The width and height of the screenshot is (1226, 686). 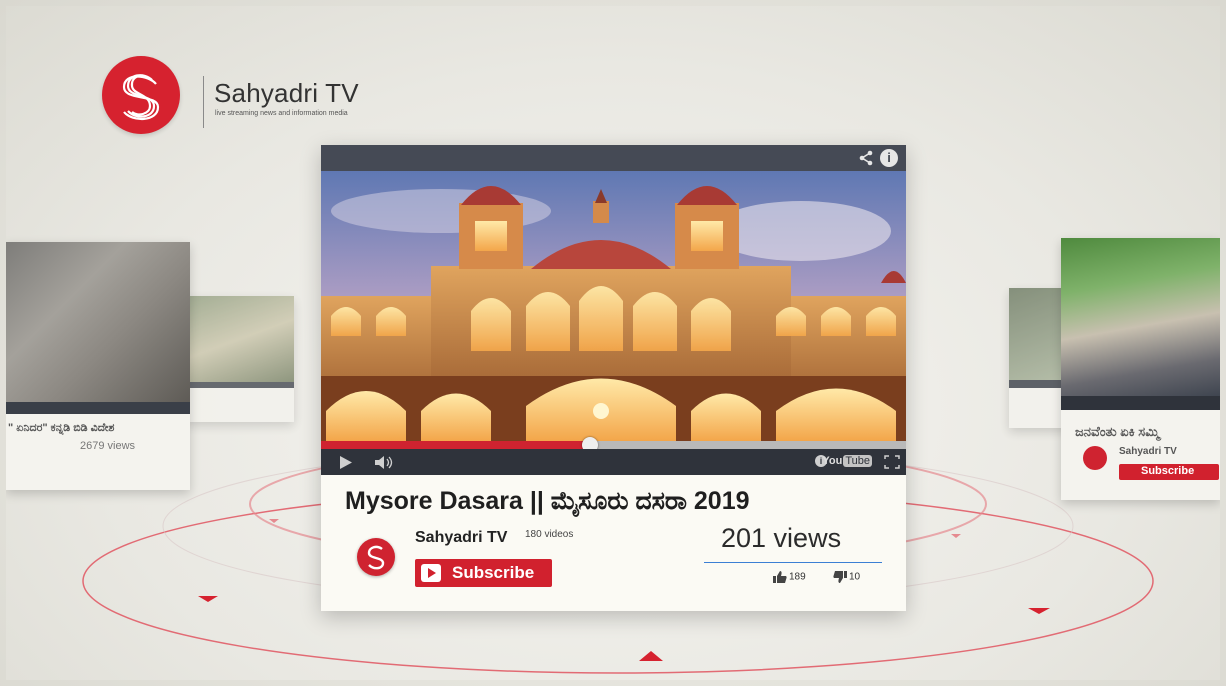 What do you see at coordinates (889, 158) in the screenshot?
I see `info-icon: i` at bounding box center [889, 158].